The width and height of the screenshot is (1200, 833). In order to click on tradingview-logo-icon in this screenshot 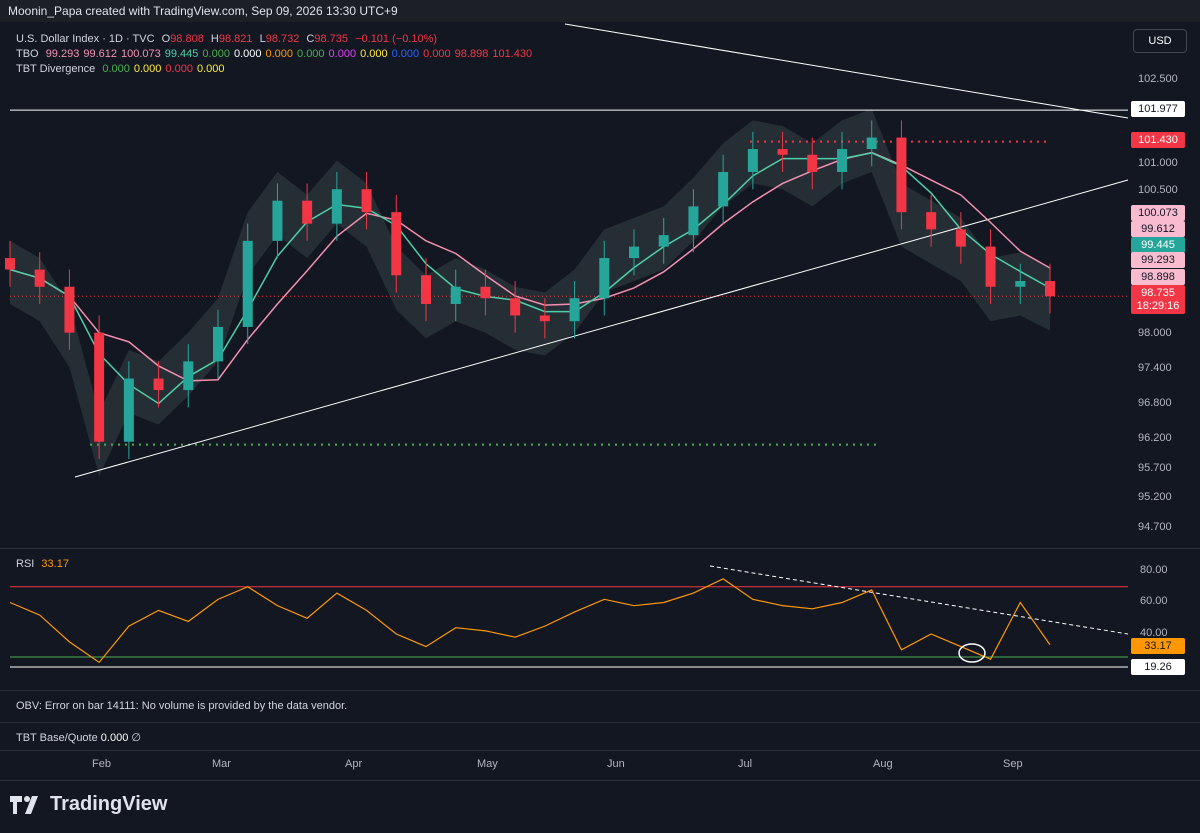, I will do `click(24, 804)`.